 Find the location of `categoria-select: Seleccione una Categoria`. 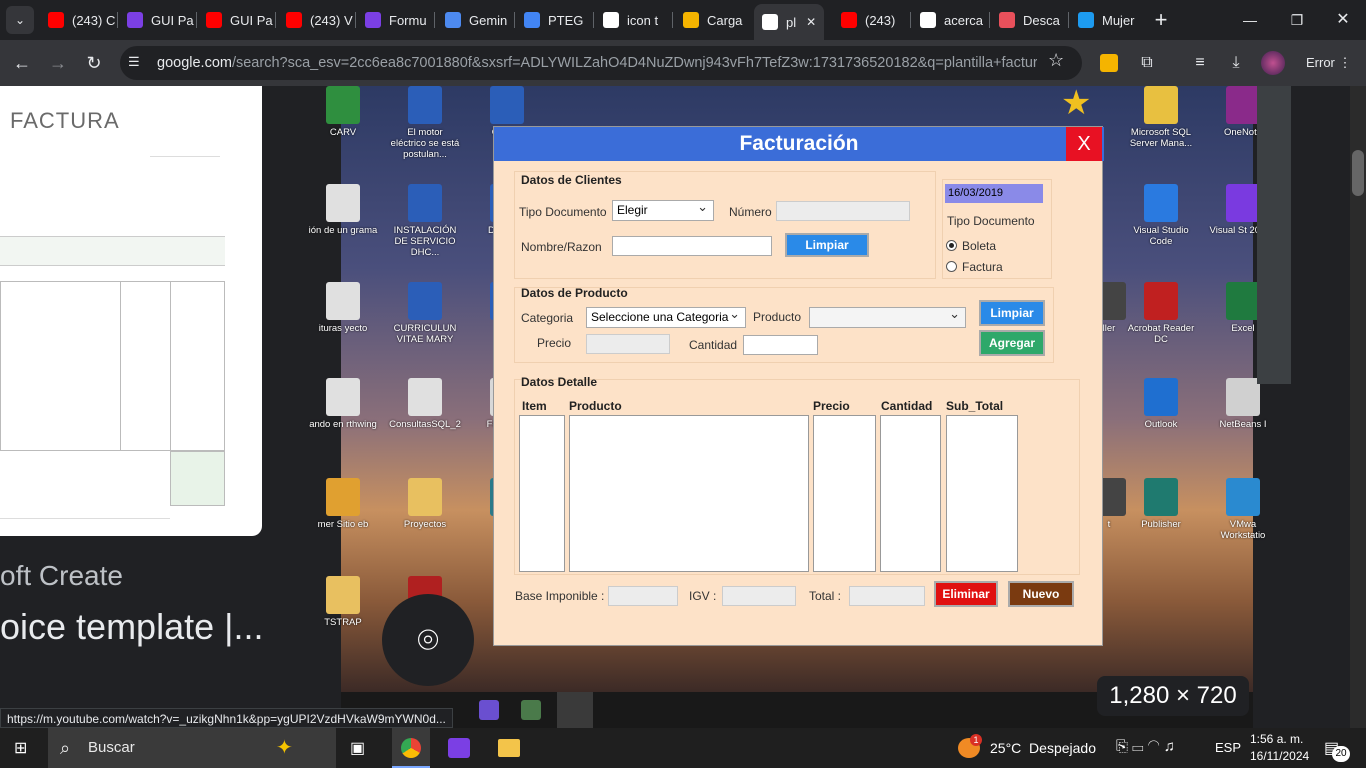

categoria-select: Seleccione una Categoria is located at coordinates (666, 316).